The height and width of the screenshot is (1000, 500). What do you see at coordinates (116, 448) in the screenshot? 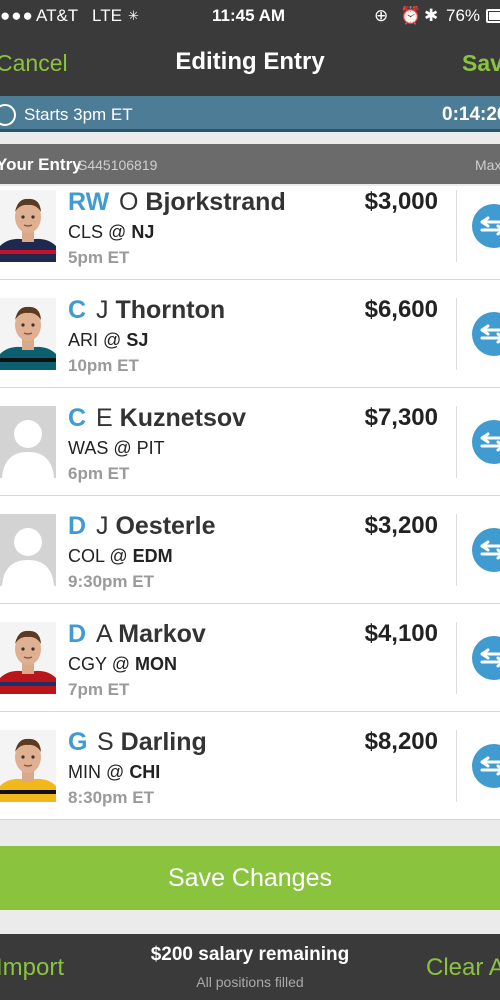
I see `player-matchup: WAS @ PIT` at bounding box center [116, 448].